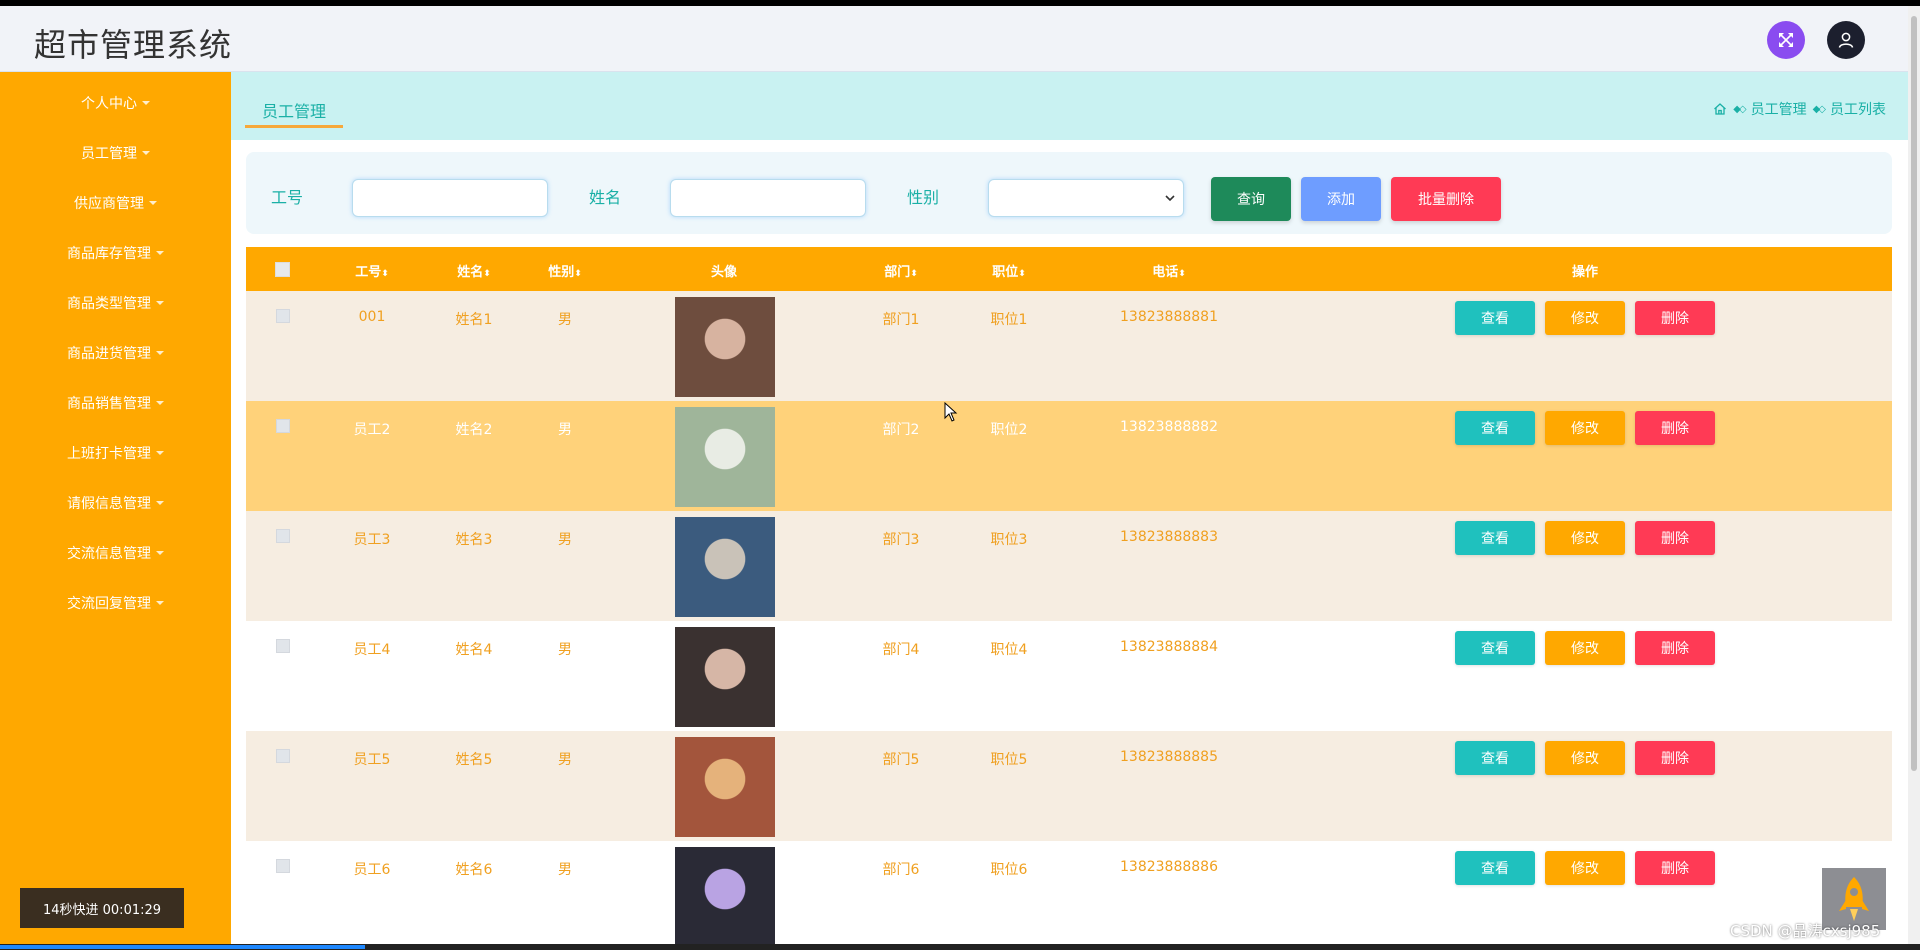  I want to click on sidebar-item-inventory: 商品库存管理, so click(115, 253).